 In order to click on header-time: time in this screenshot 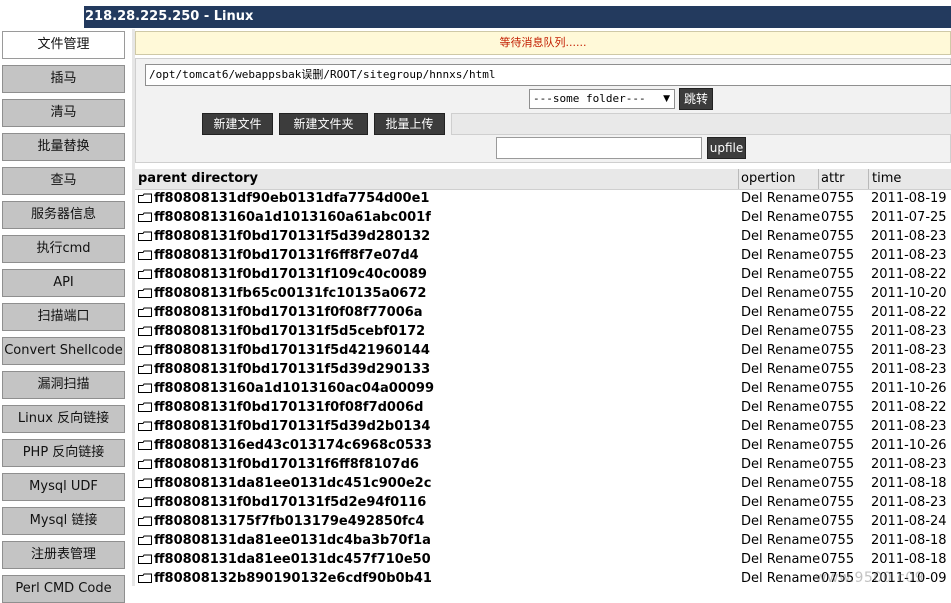, I will do `click(887, 178)`.